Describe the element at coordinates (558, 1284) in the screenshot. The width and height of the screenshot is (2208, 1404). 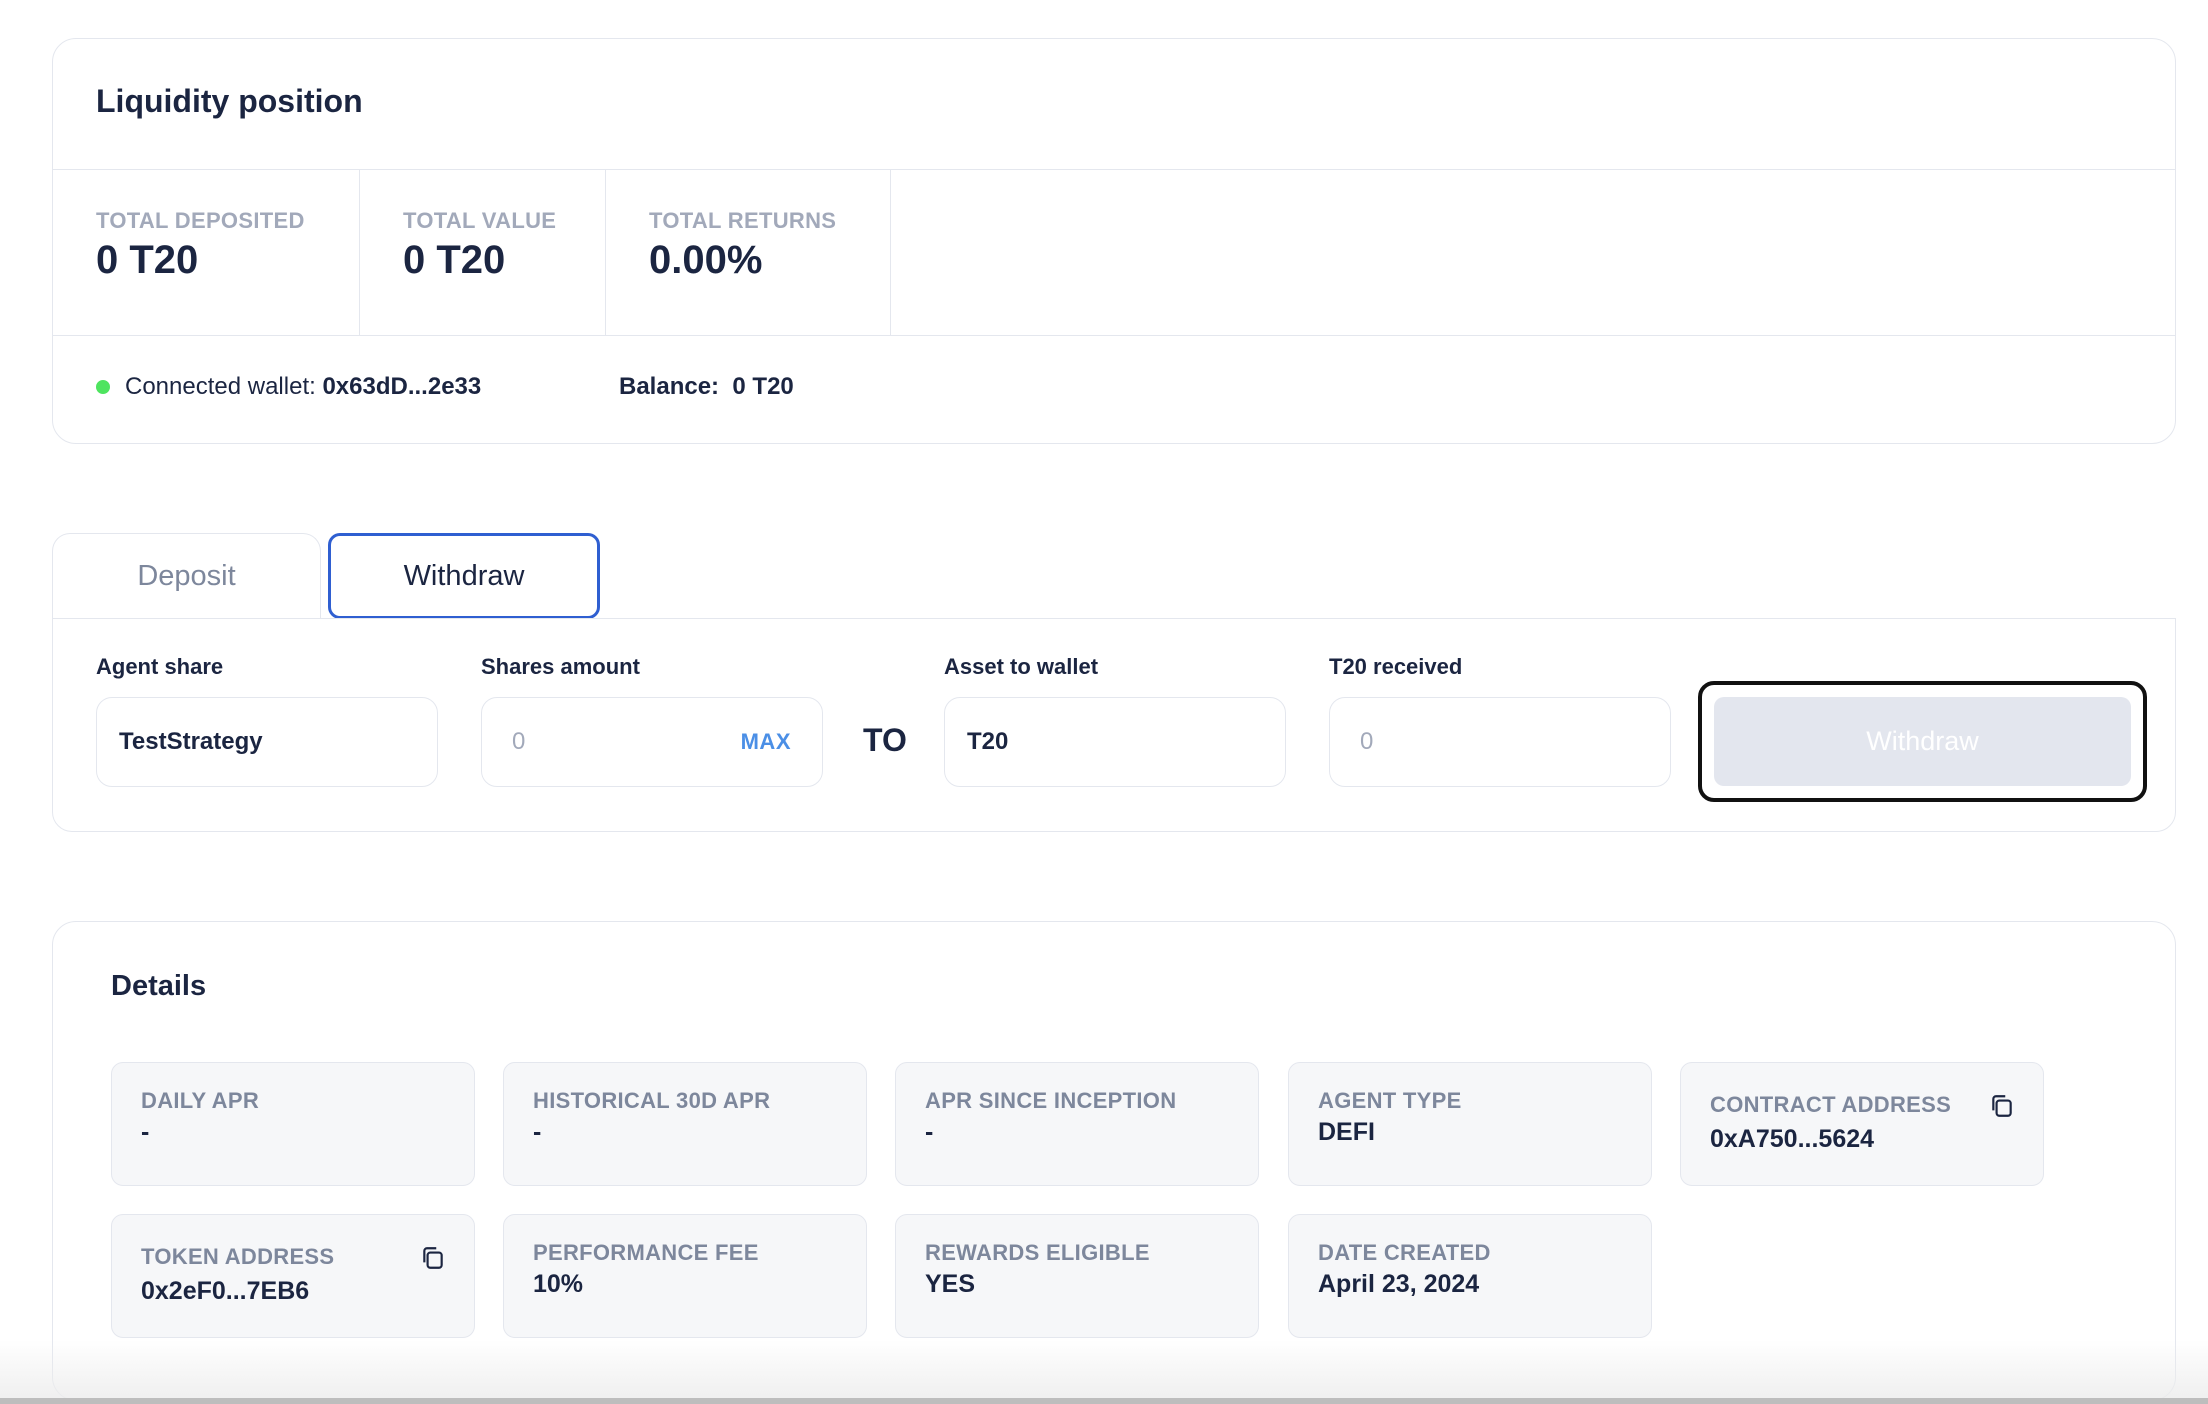
I see `tile-value: 10%` at that location.